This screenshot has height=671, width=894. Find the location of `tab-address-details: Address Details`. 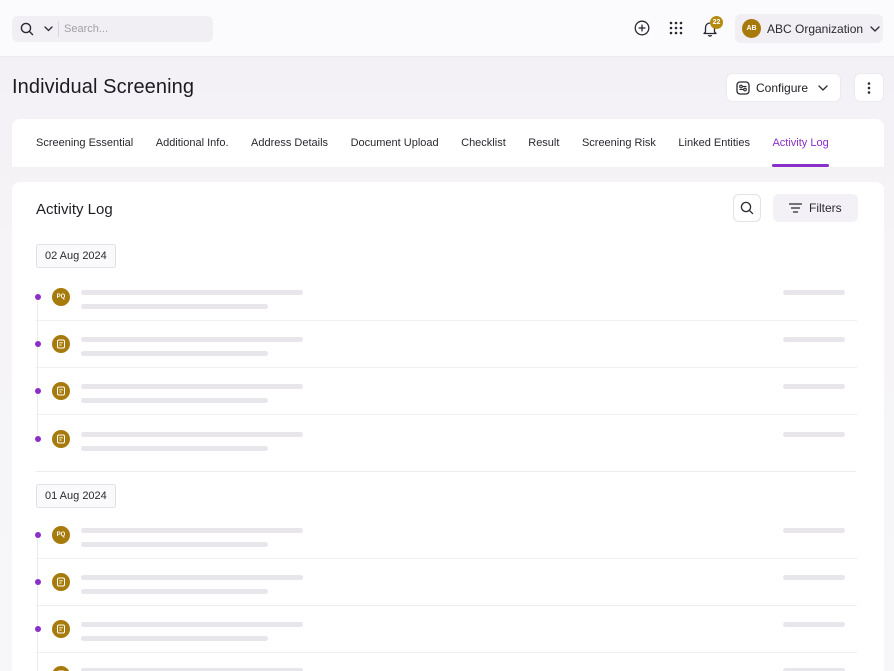

tab-address-details: Address Details is located at coordinates (289, 143).